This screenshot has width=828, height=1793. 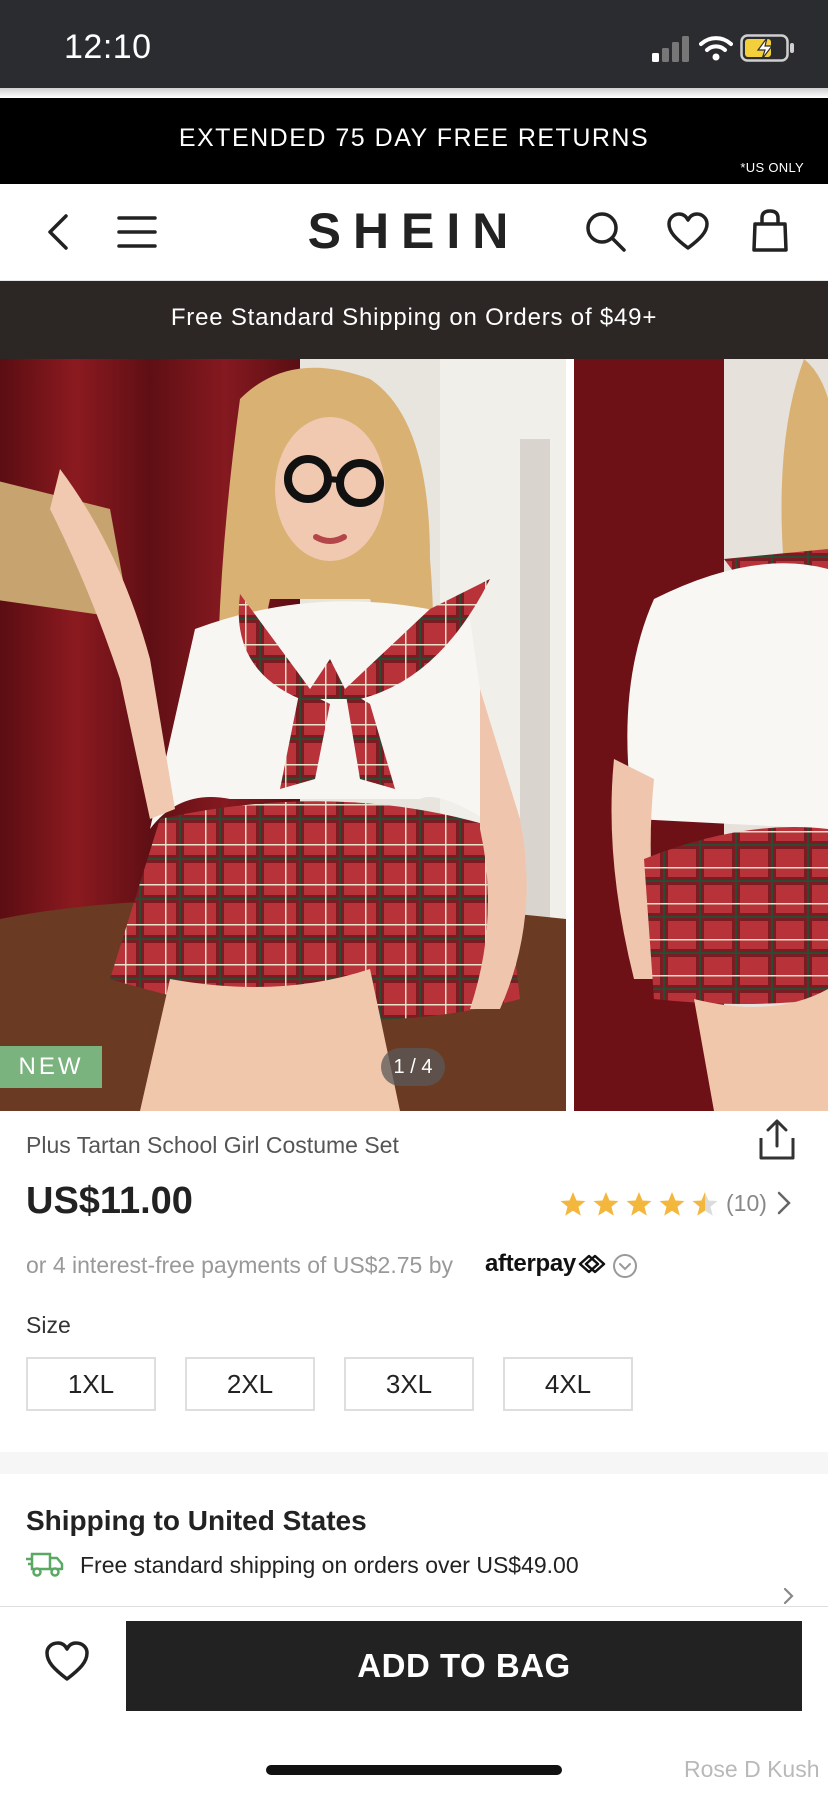 I want to click on watermark-text: Rose D Kush, so click(x=752, y=1769).